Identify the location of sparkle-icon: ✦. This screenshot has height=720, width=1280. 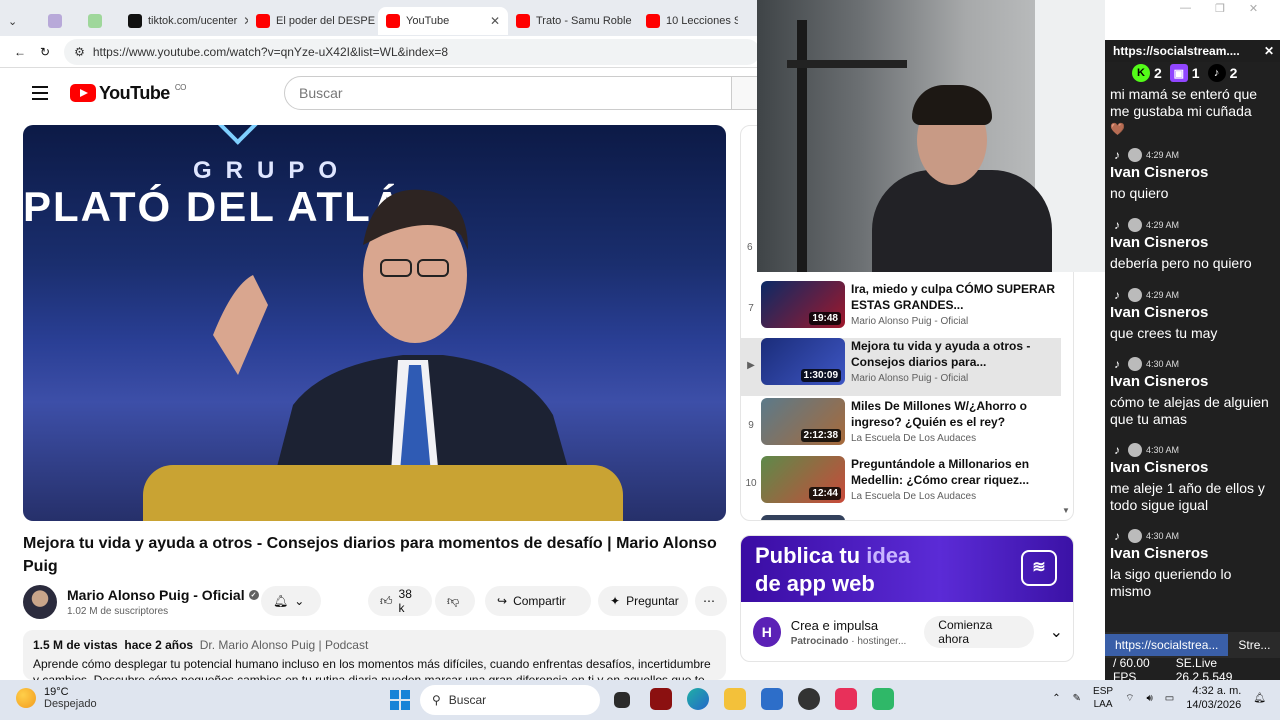
(615, 601).